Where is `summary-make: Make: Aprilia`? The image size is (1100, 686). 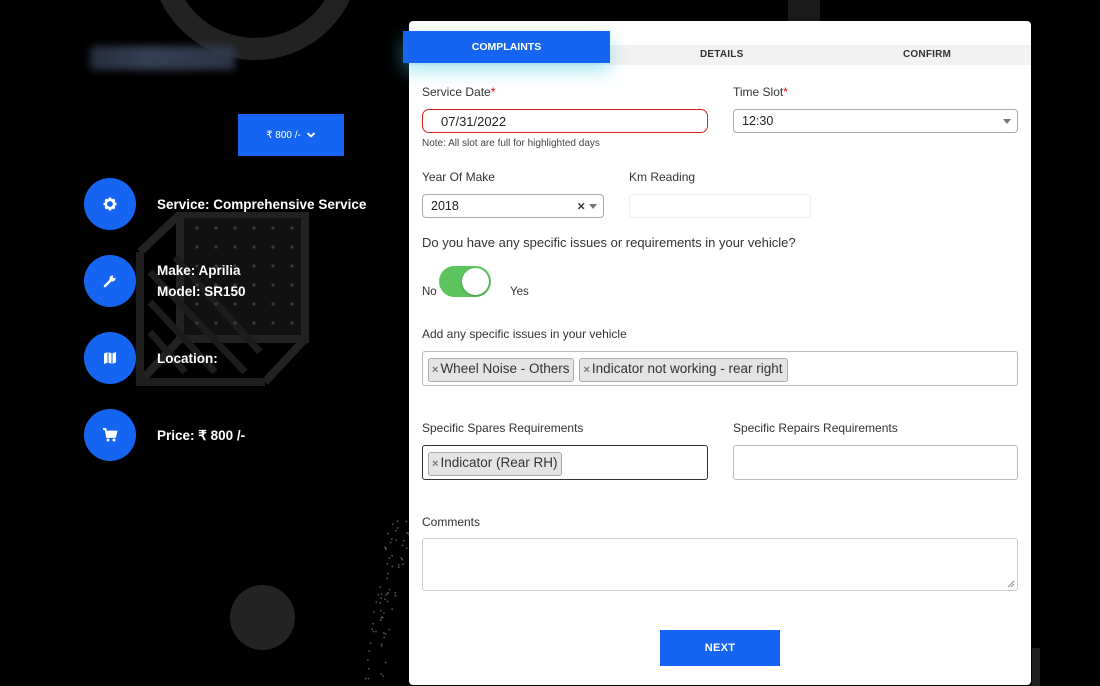 summary-make: Make: Aprilia is located at coordinates (199, 270).